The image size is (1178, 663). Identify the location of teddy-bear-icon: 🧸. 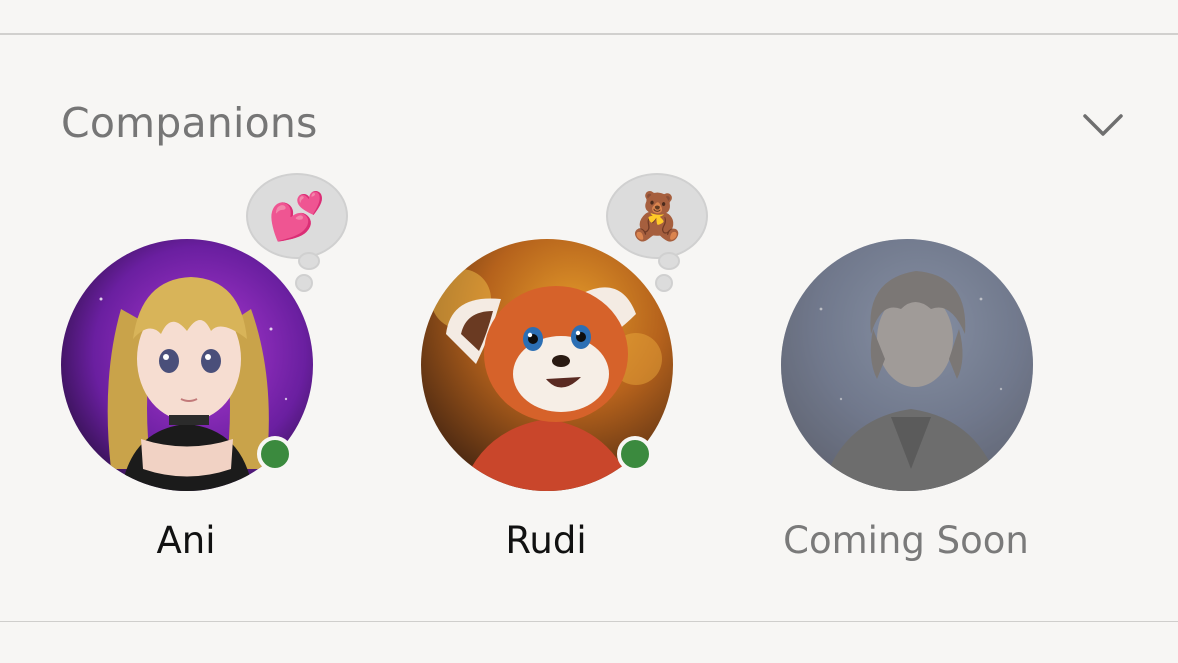
(657, 216).